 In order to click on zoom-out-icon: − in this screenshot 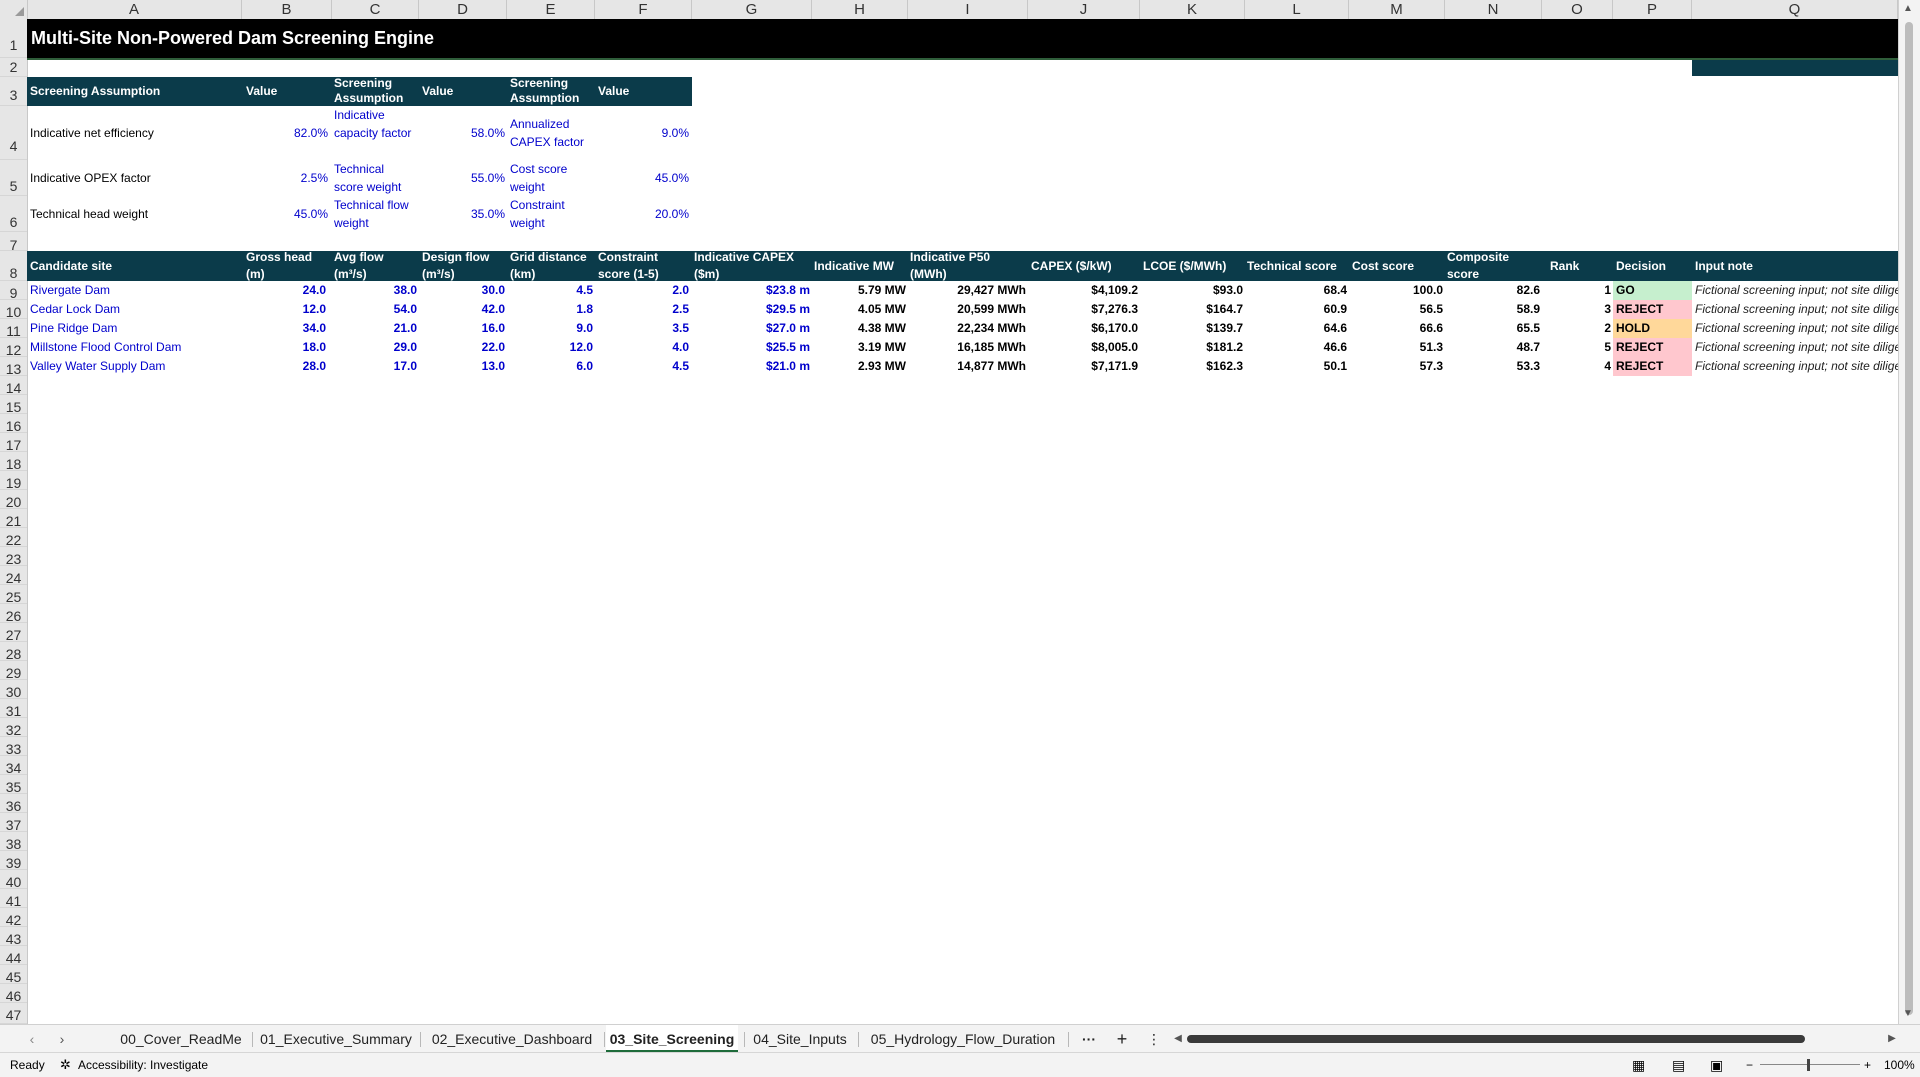, I will do `click(1749, 1065)`.